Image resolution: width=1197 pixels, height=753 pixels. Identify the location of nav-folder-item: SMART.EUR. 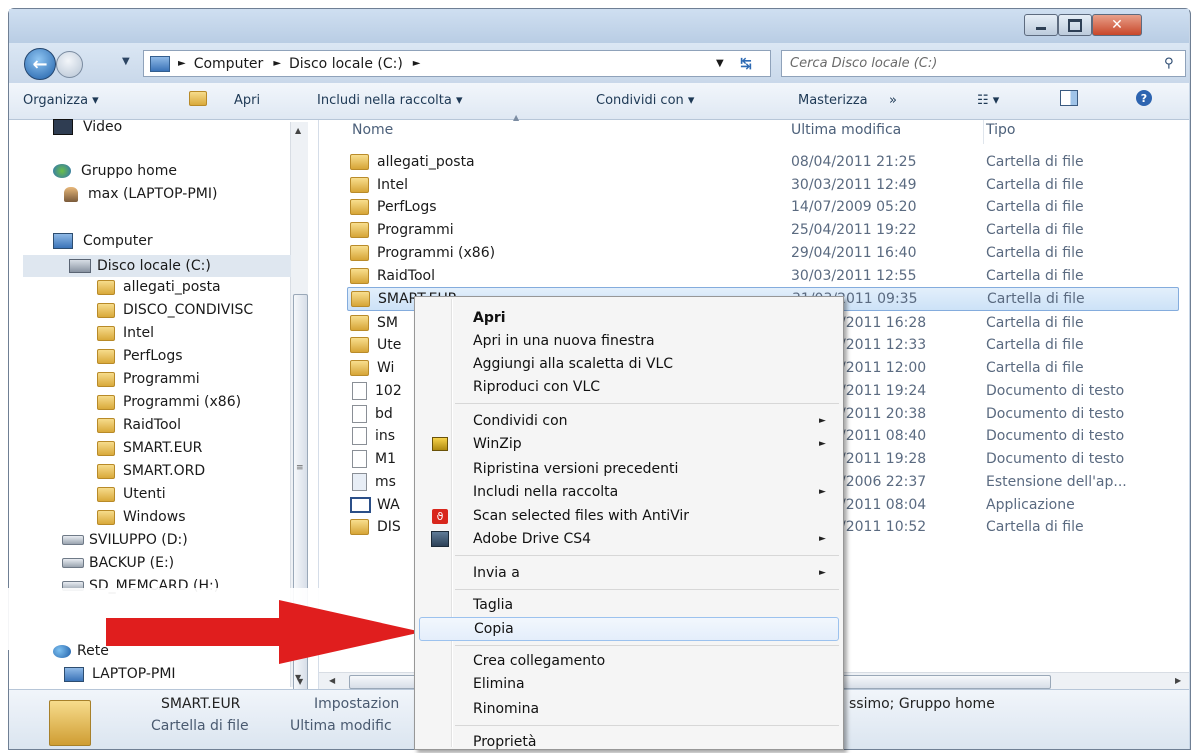
(149, 448).